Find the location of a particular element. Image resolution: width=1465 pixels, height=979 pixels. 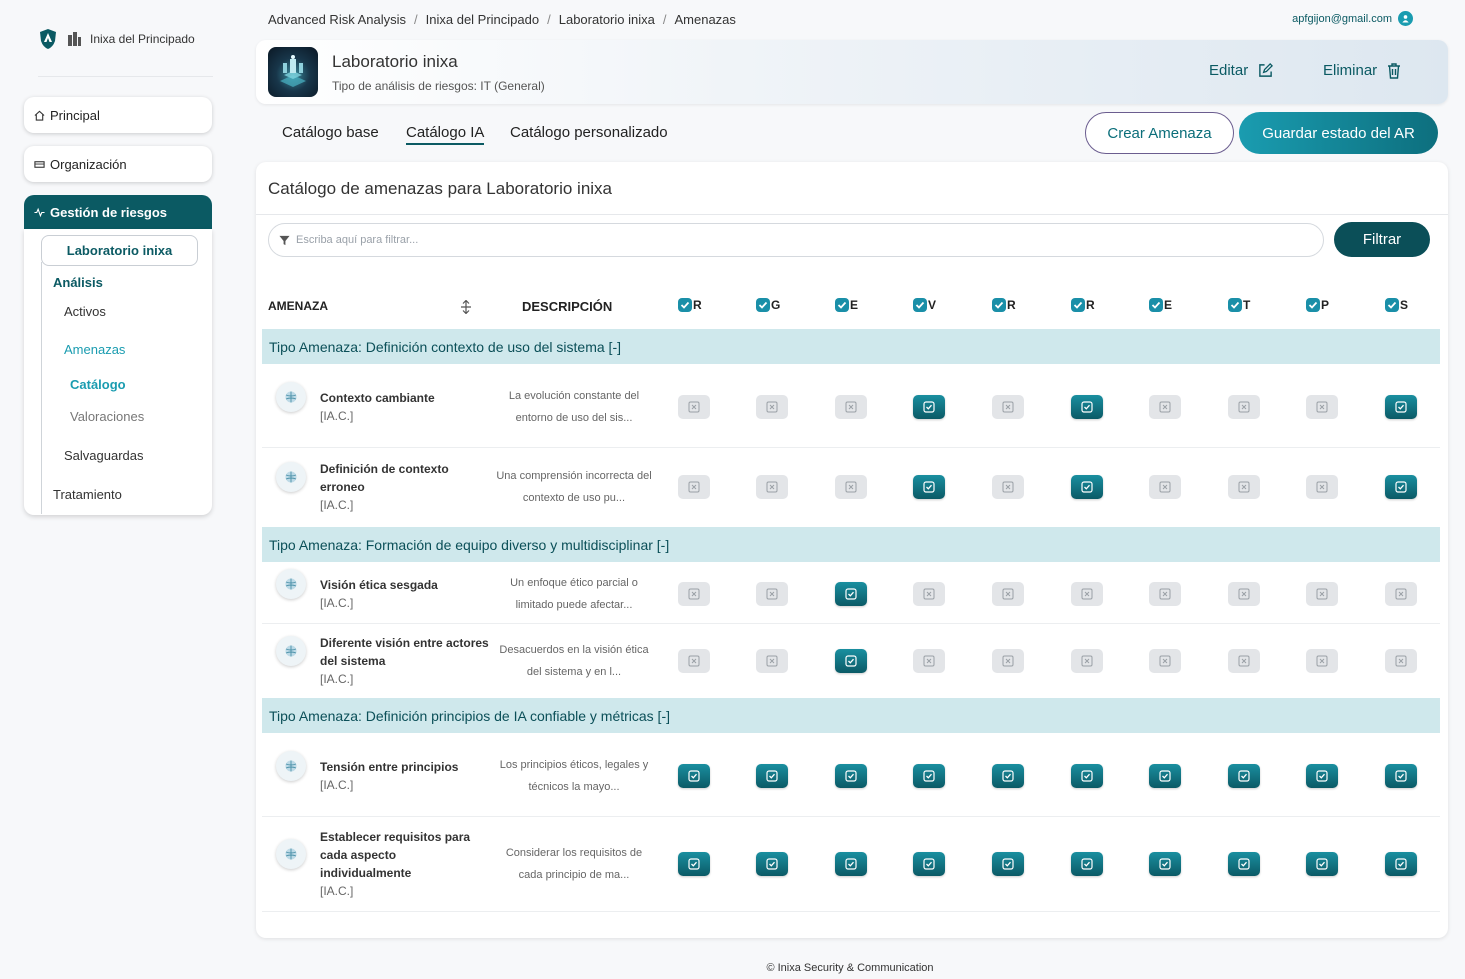

column-toggle-5: R is located at coordinates (1083, 305).